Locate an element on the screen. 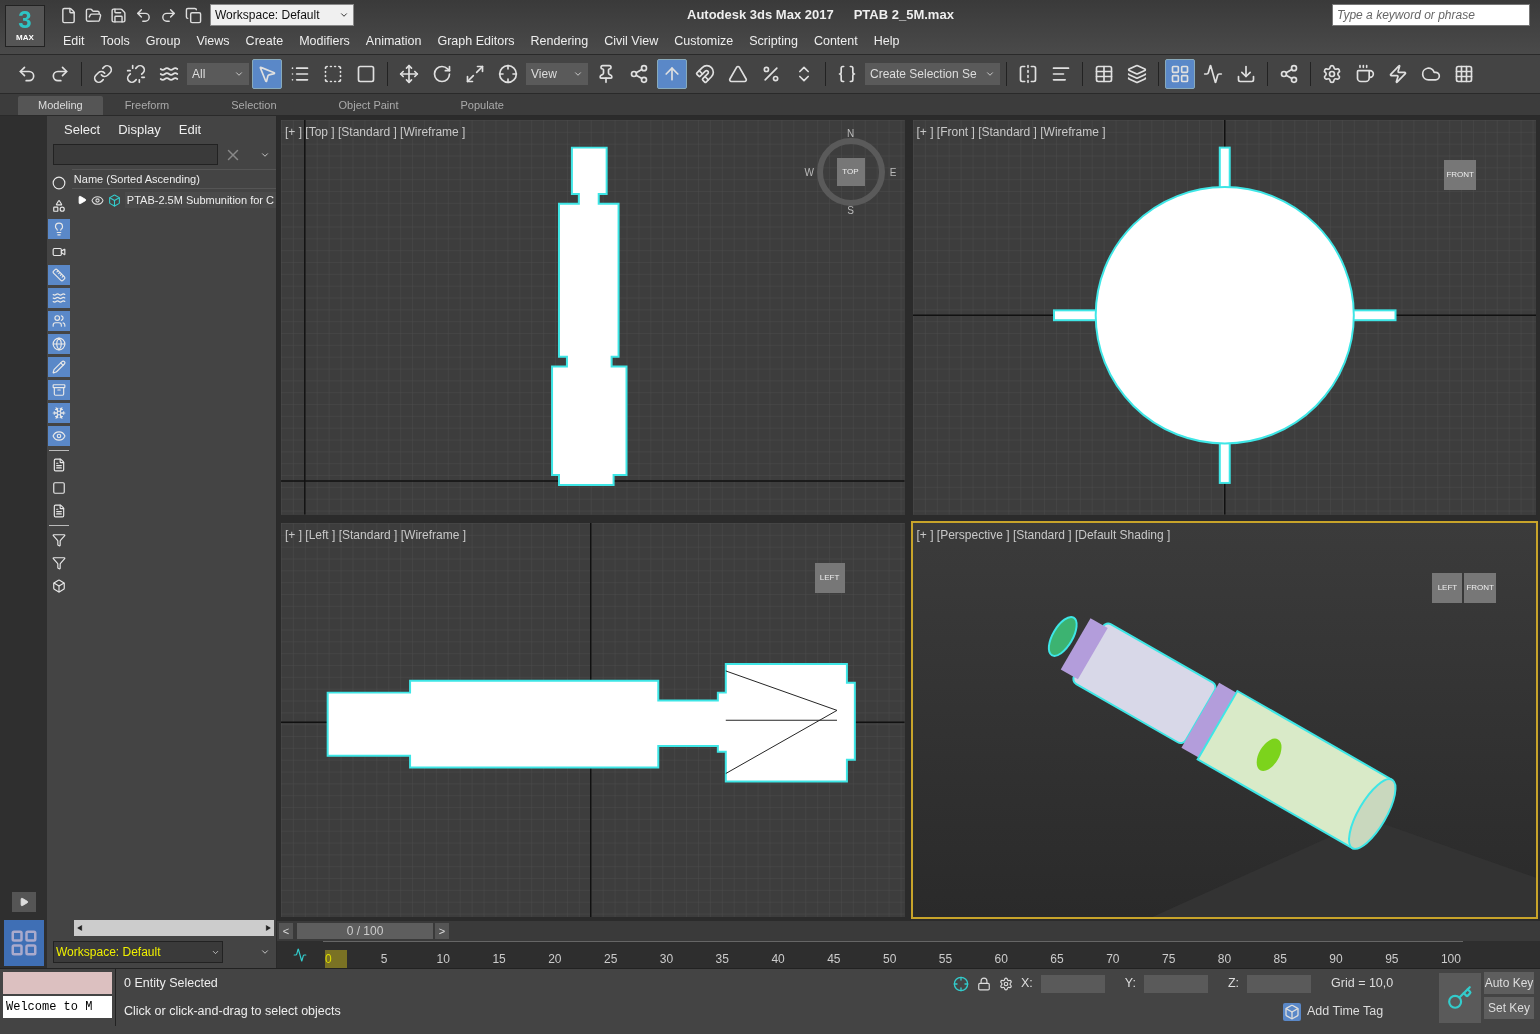 Image resolution: width=1540 pixels, height=1034 pixels. ribbon-tab: Selection is located at coordinates (254, 105).